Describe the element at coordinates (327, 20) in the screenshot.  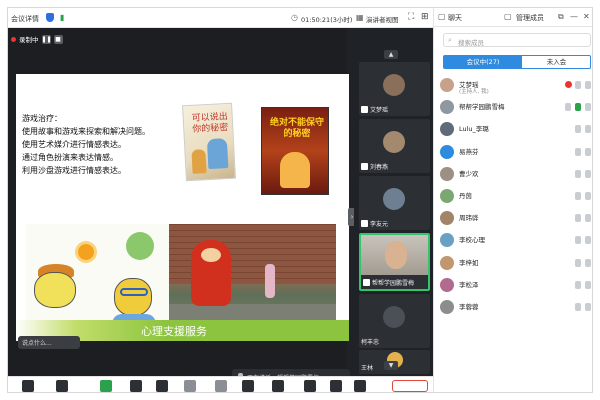
I see `meeting-timer: 01:50:21(3小时)` at that location.